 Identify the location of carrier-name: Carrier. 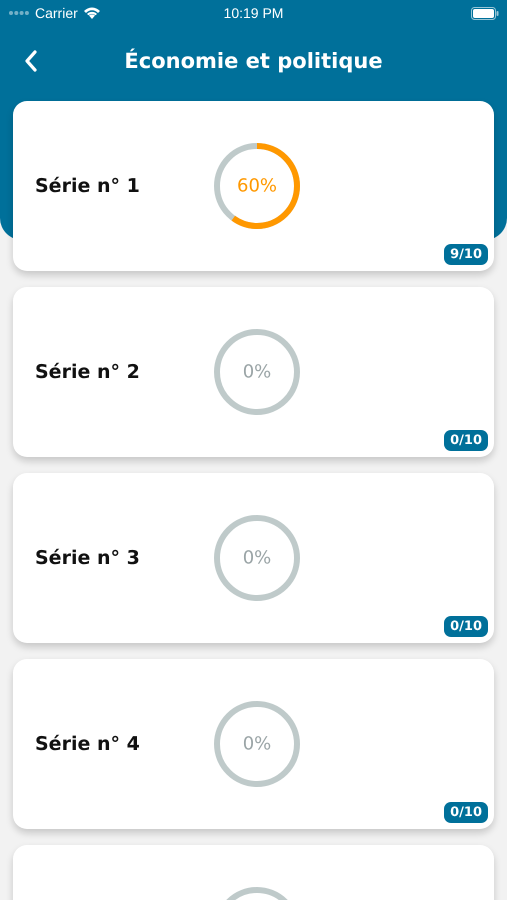
(56, 13).